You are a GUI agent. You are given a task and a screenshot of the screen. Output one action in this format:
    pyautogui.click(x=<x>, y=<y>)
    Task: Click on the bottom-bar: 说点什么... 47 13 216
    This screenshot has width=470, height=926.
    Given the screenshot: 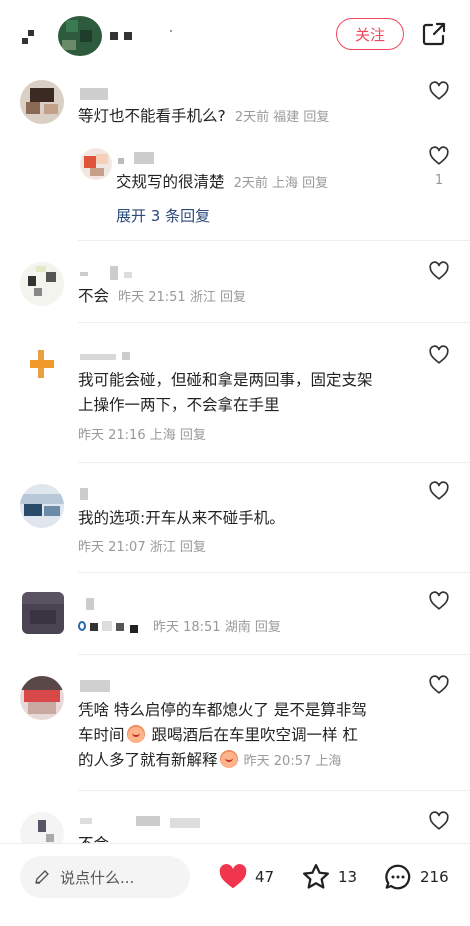 What is the action you would take?
    pyautogui.click(x=235, y=884)
    